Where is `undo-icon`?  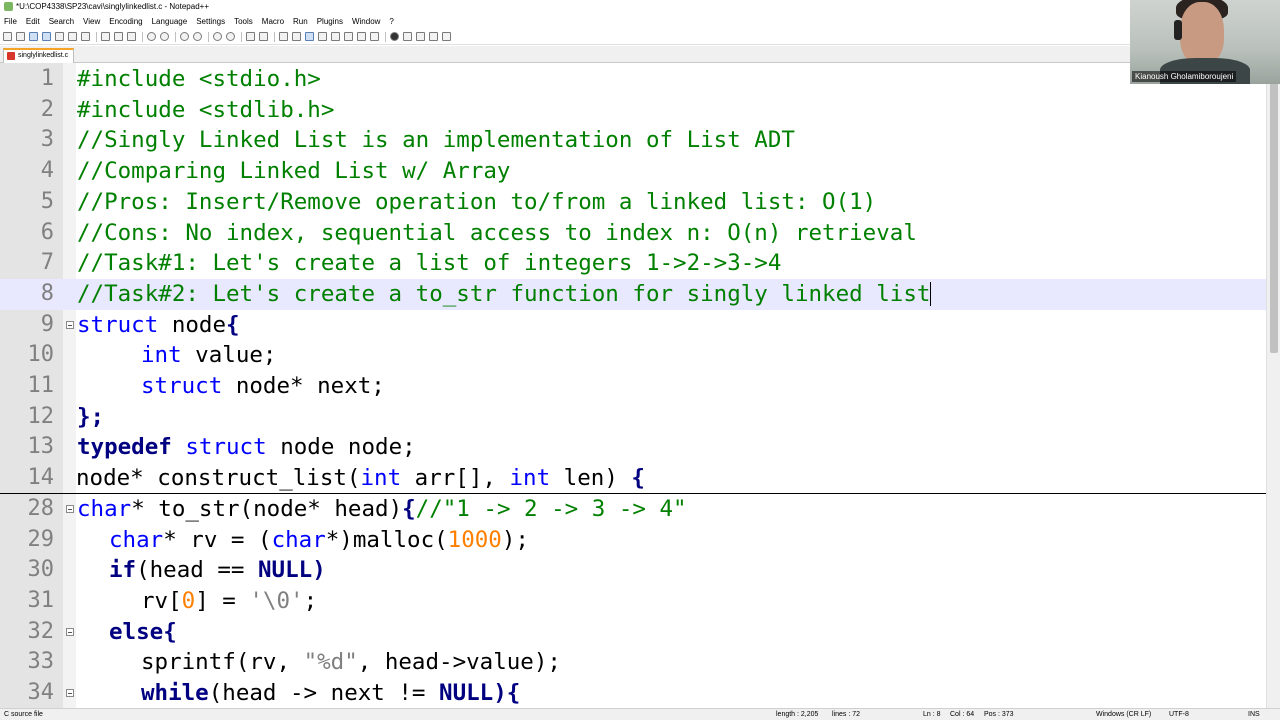 undo-icon is located at coordinates (151, 36).